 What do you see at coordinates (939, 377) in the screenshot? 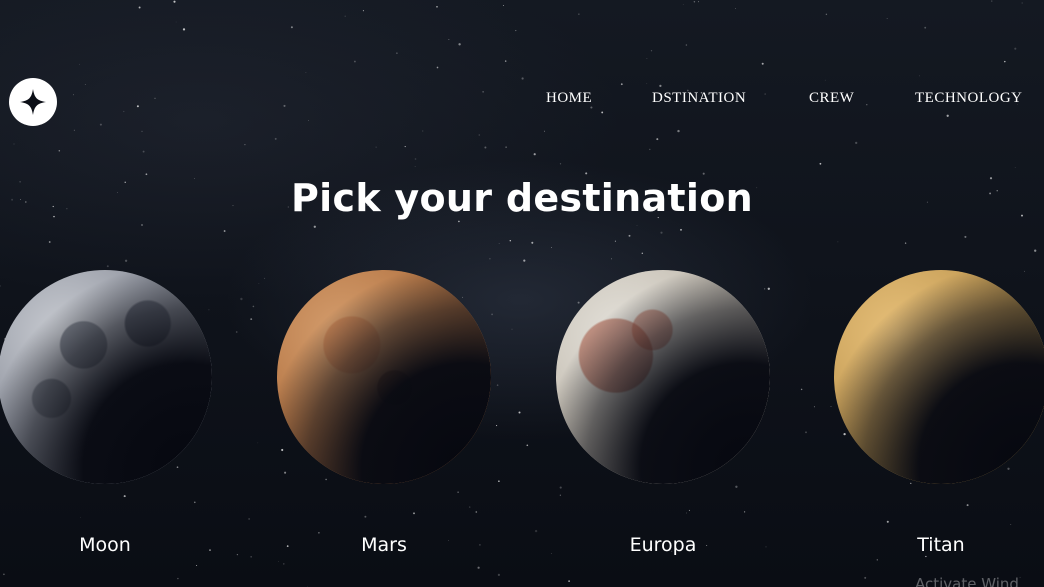
I see `titan-image` at bounding box center [939, 377].